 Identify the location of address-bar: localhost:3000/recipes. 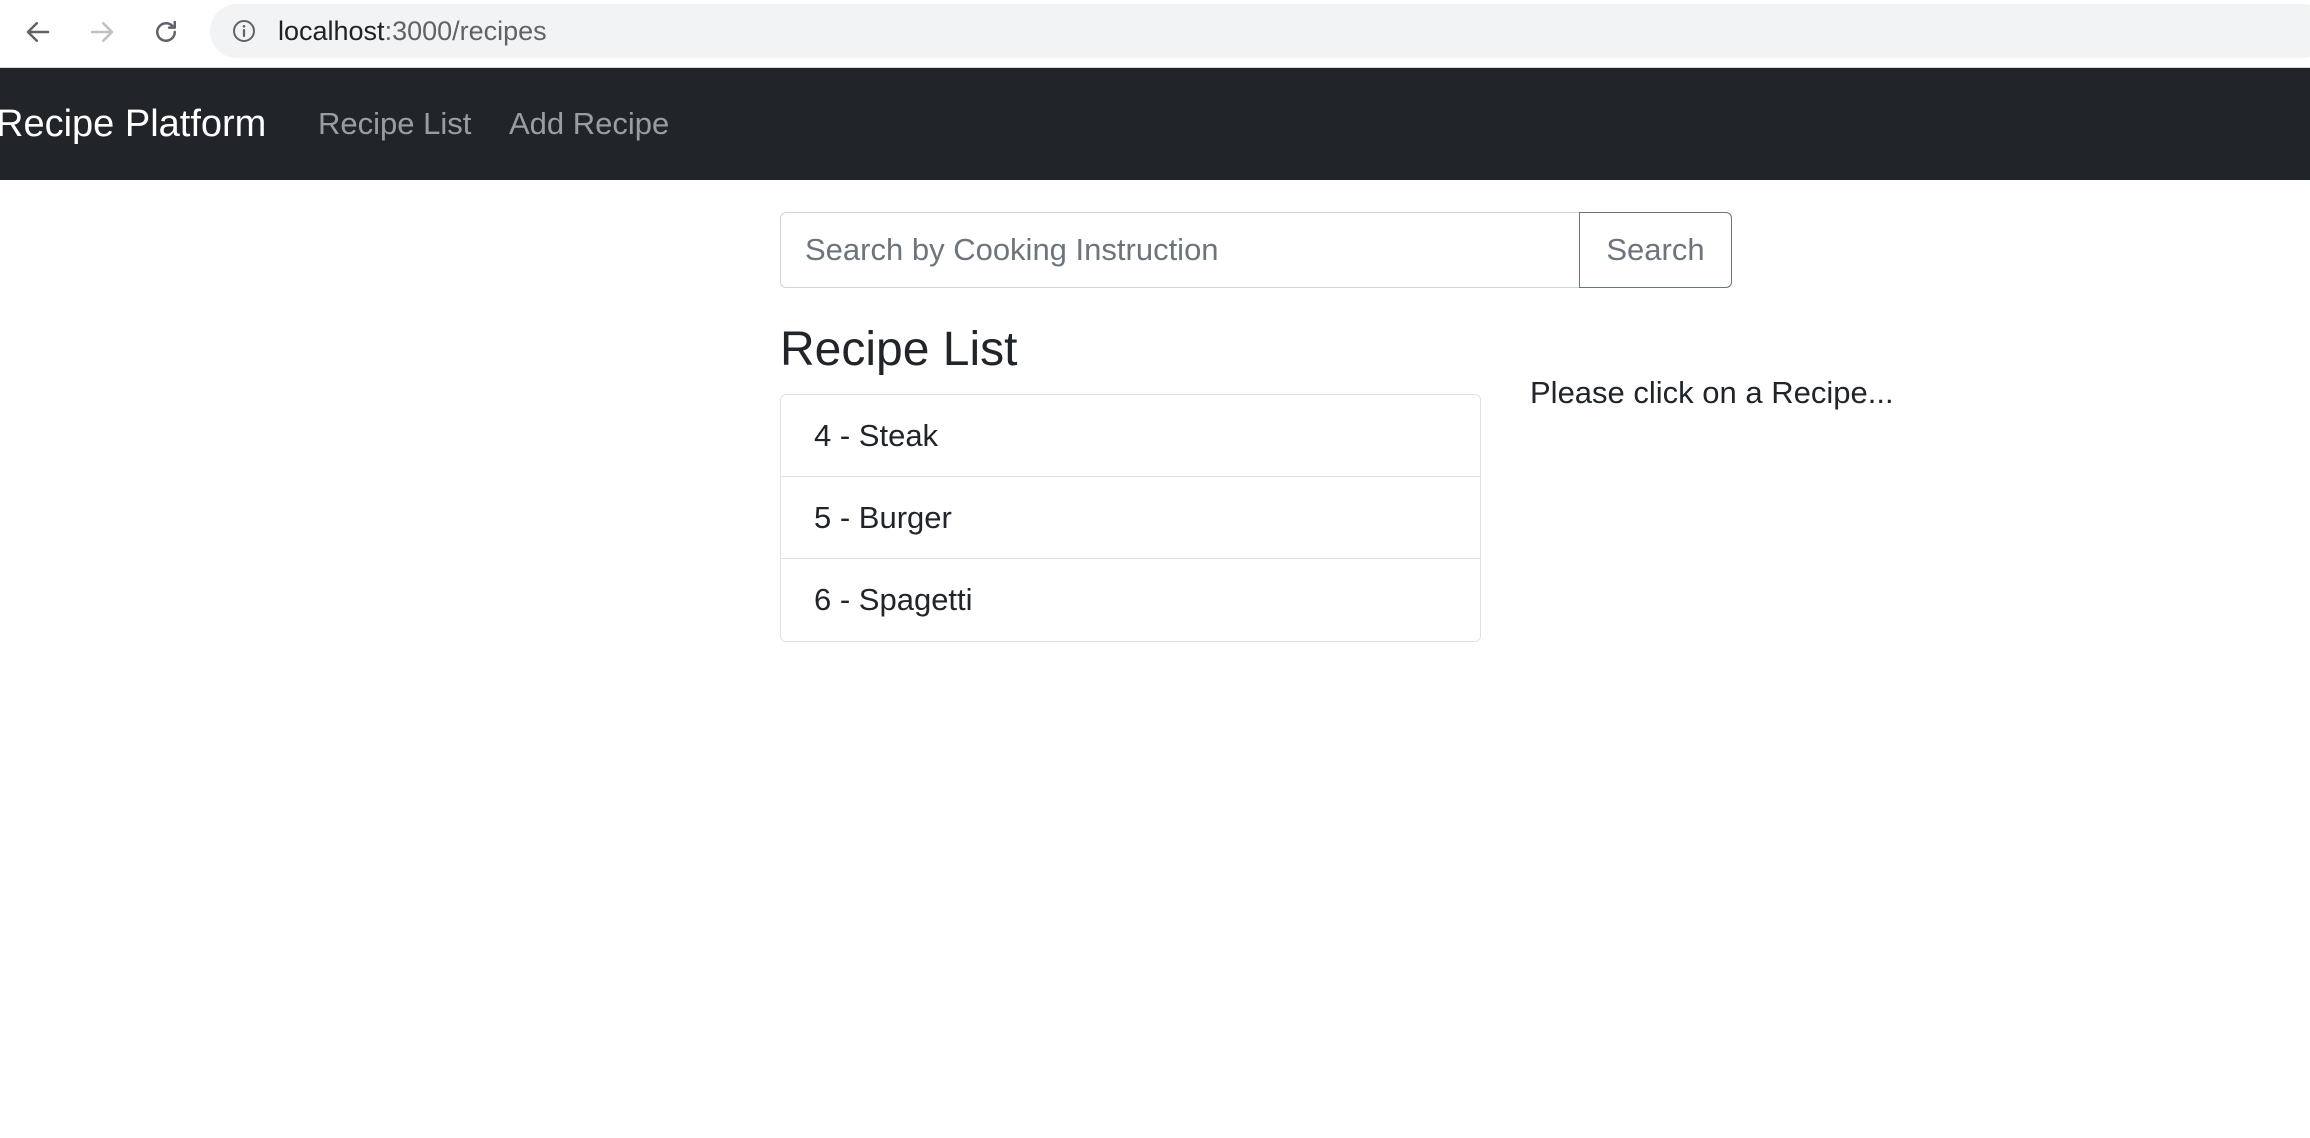
(1260, 31).